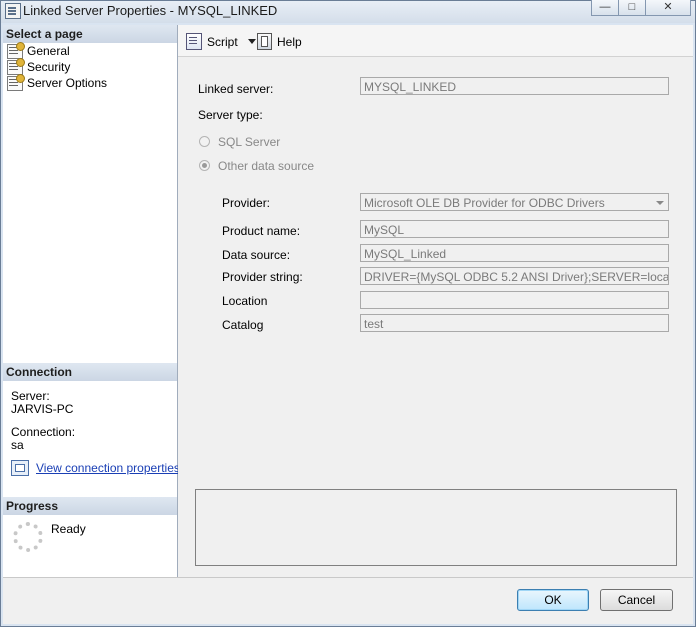 This screenshot has width=696, height=627. Describe the element at coordinates (17, 445) in the screenshot. I see `connection-value: sa` at that location.